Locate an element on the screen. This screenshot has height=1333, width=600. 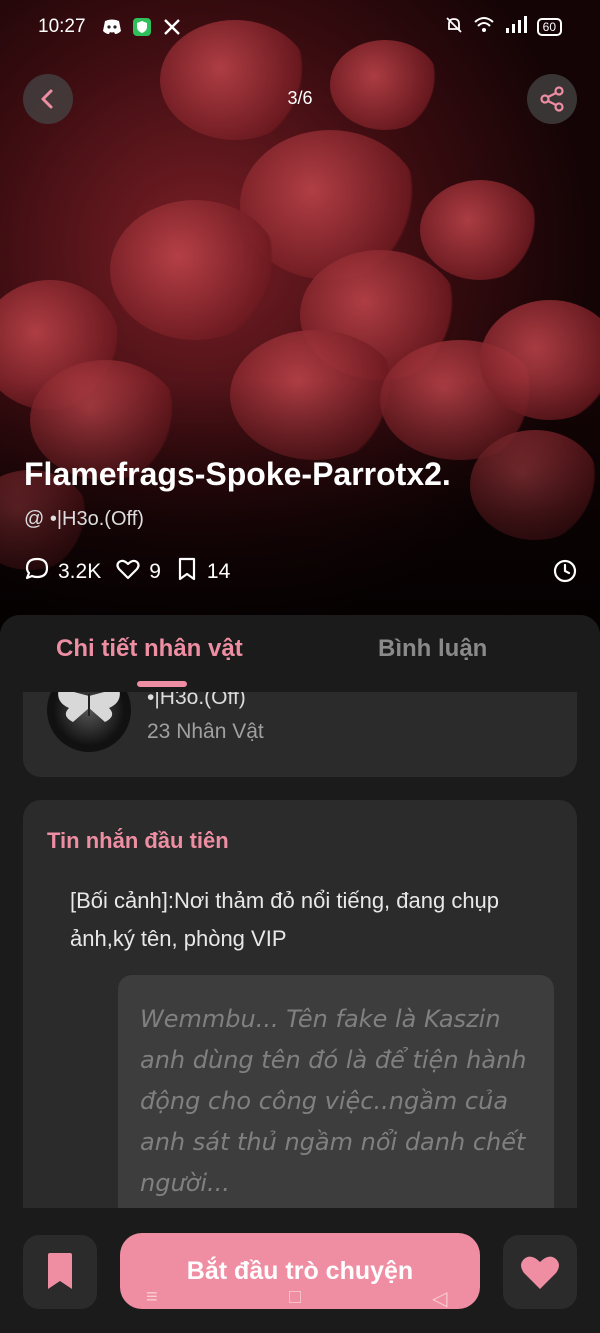
character-author: @ •|H3o.(Off) is located at coordinates (84, 519).